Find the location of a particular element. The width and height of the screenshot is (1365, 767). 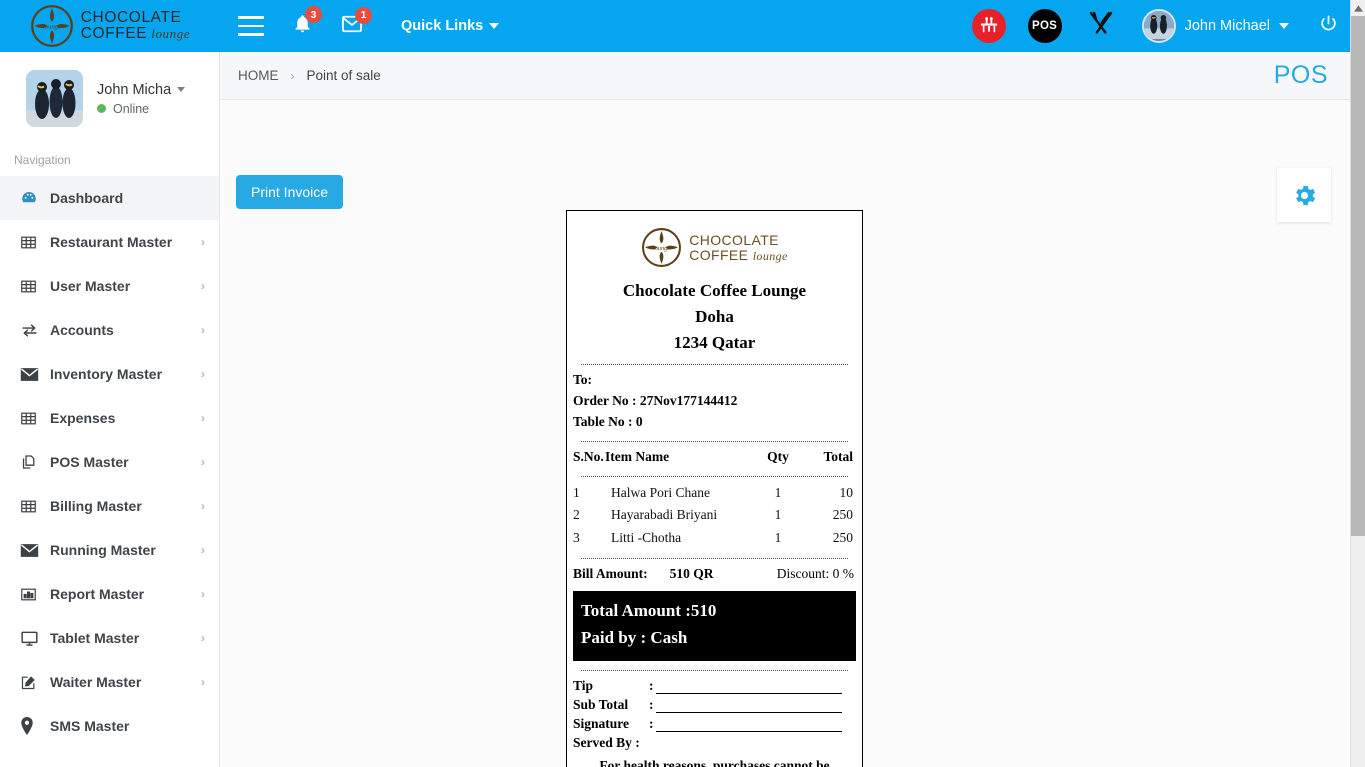

bill-amount-label: Bill Amount: is located at coordinates (610, 573).